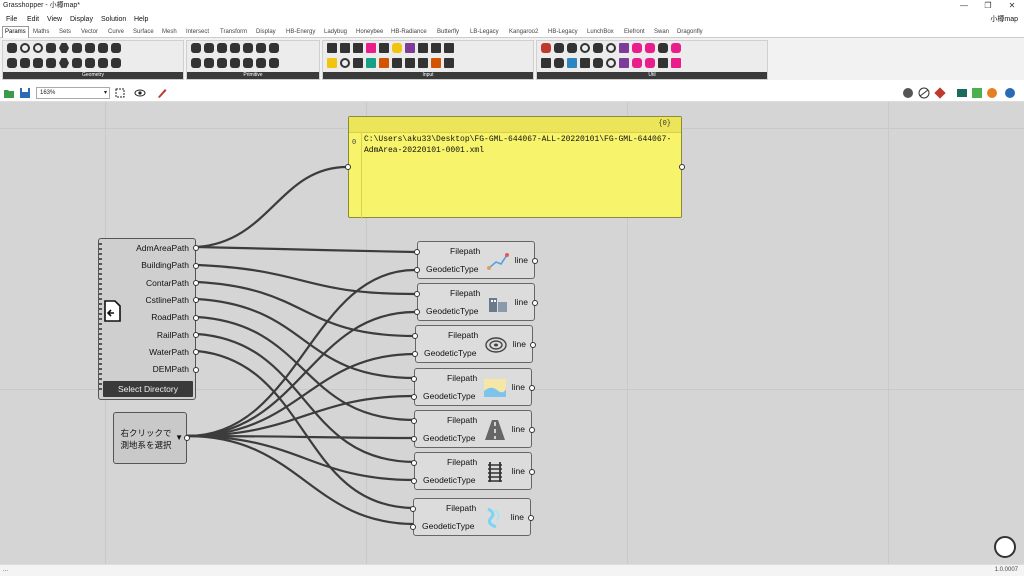  Describe the element at coordinates (64, 48) in the screenshot. I see `group-param-icon` at that location.